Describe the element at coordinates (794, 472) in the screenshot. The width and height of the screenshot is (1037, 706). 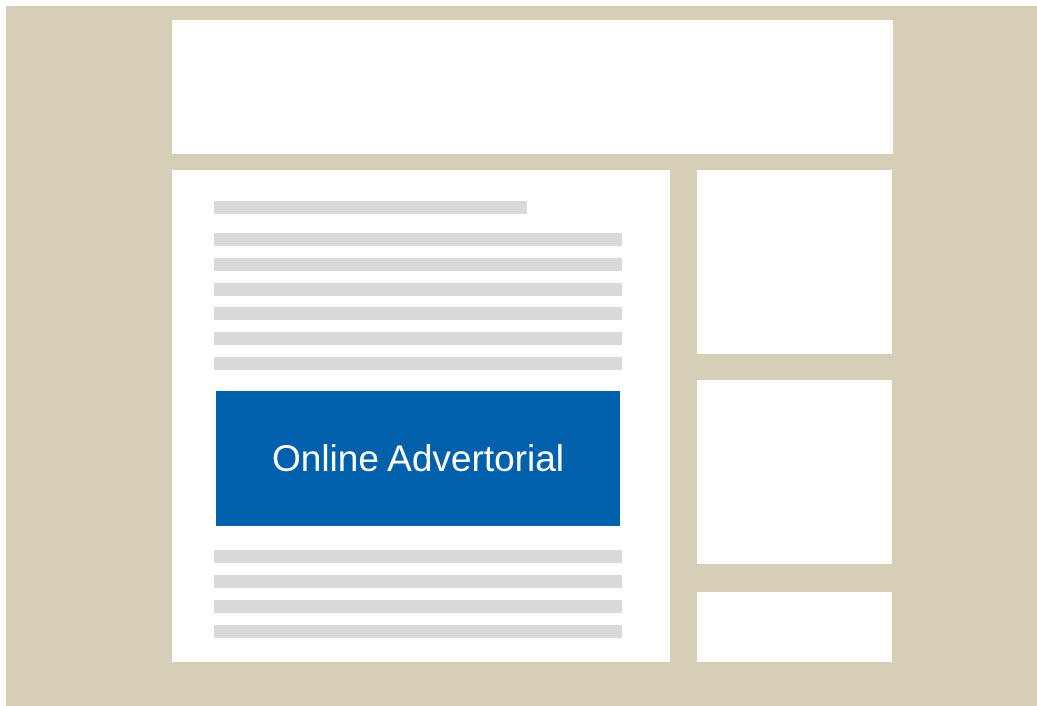
I see `sidebar-placeholder-middle` at that location.